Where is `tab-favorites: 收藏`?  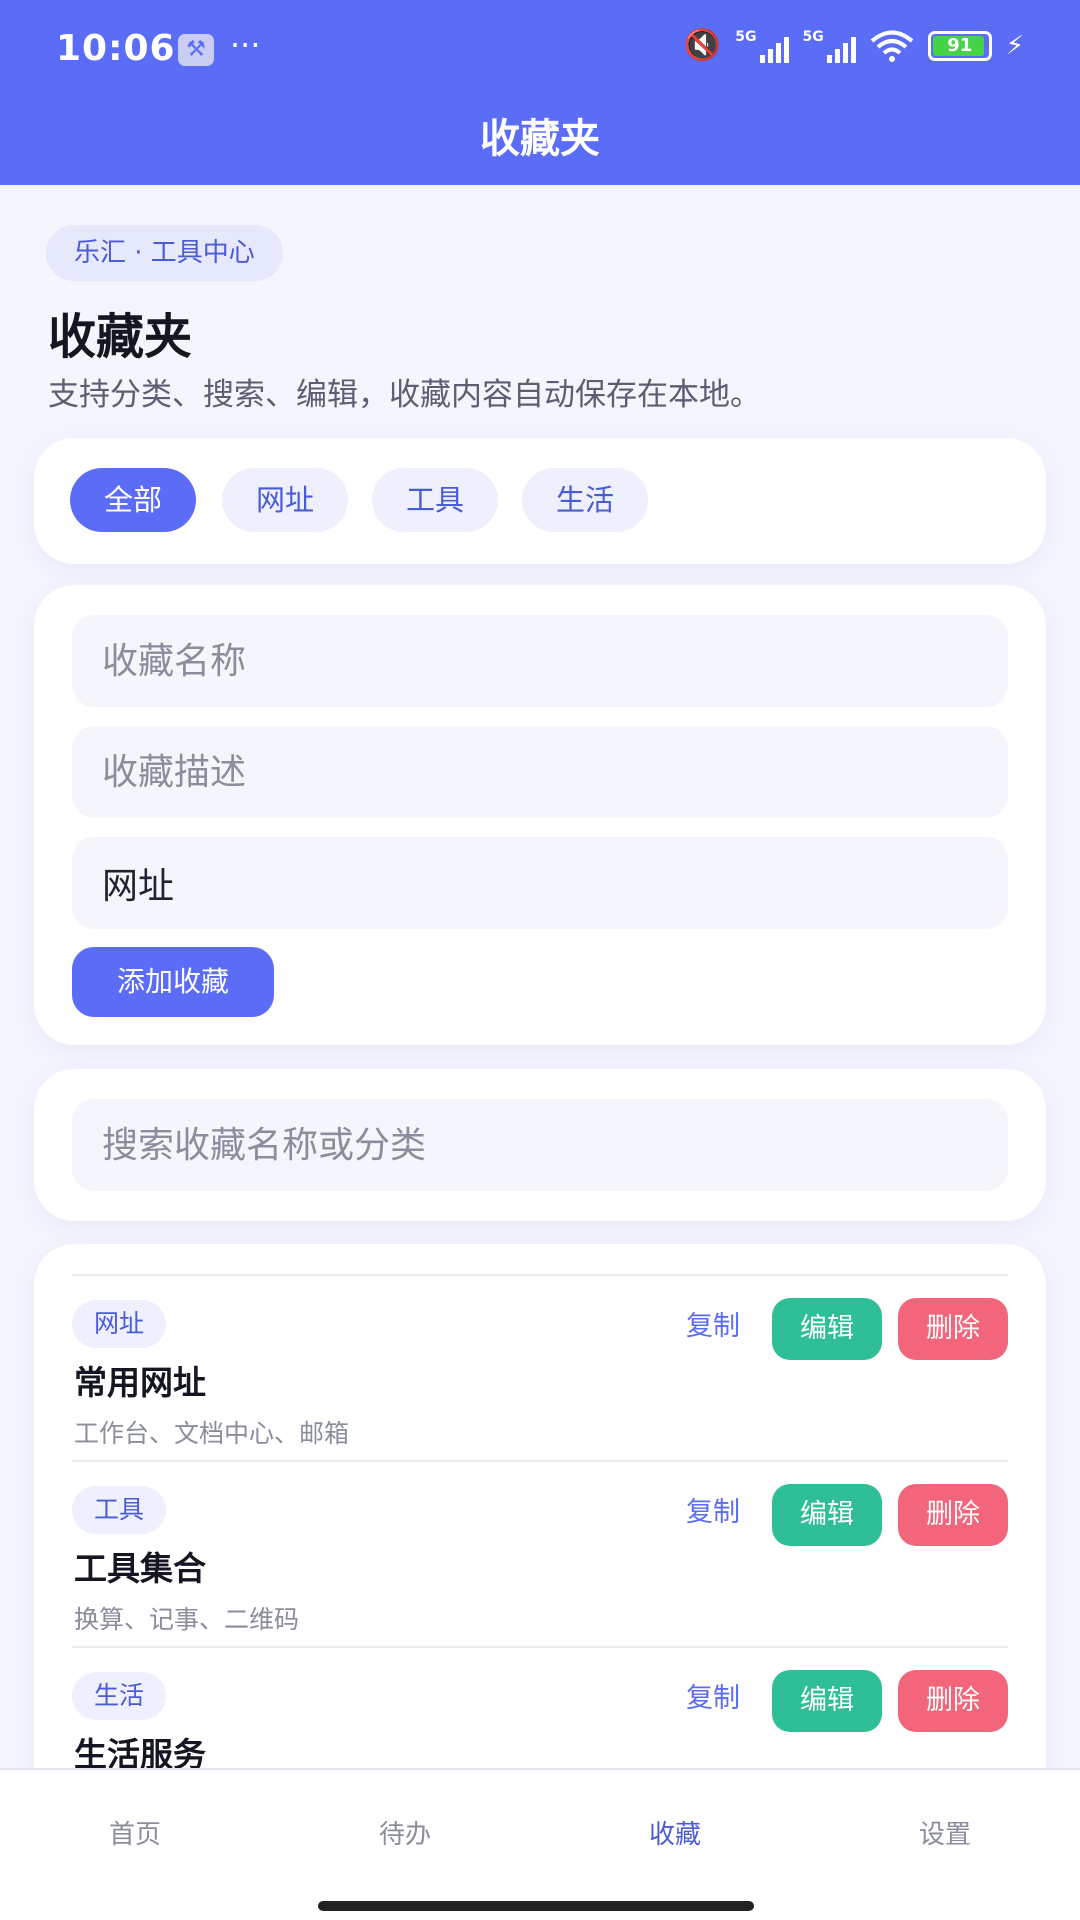 tab-favorites: 收藏 is located at coordinates (675, 1832).